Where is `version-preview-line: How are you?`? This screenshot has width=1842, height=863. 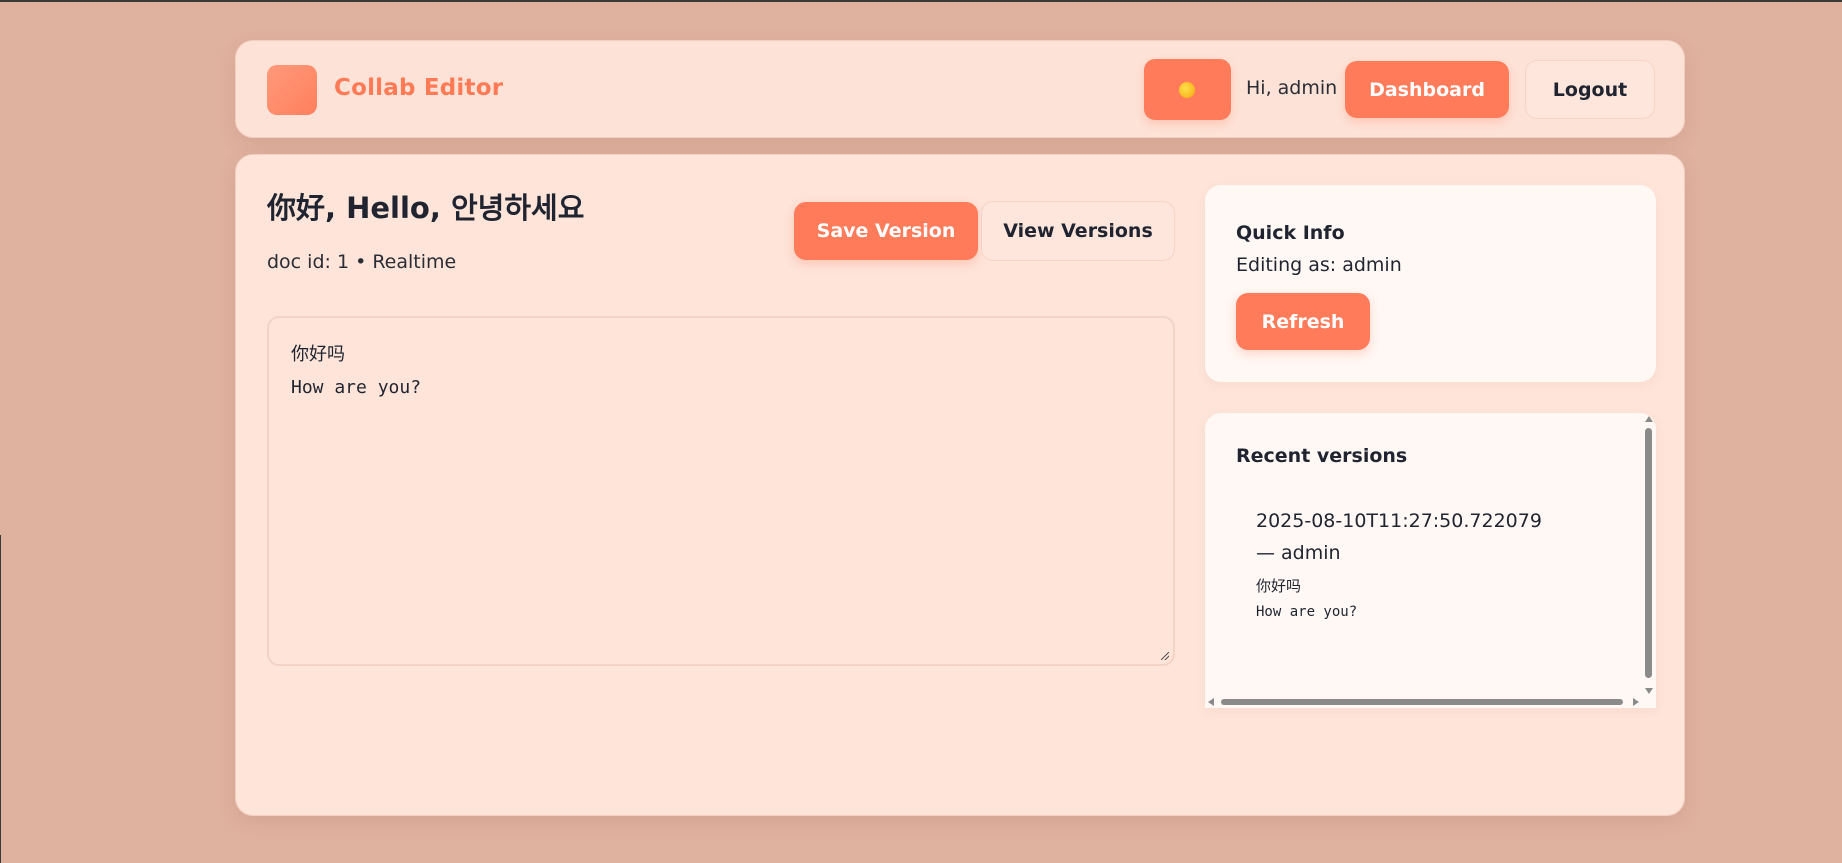
version-preview-line: How are you? is located at coordinates (1307, 612).